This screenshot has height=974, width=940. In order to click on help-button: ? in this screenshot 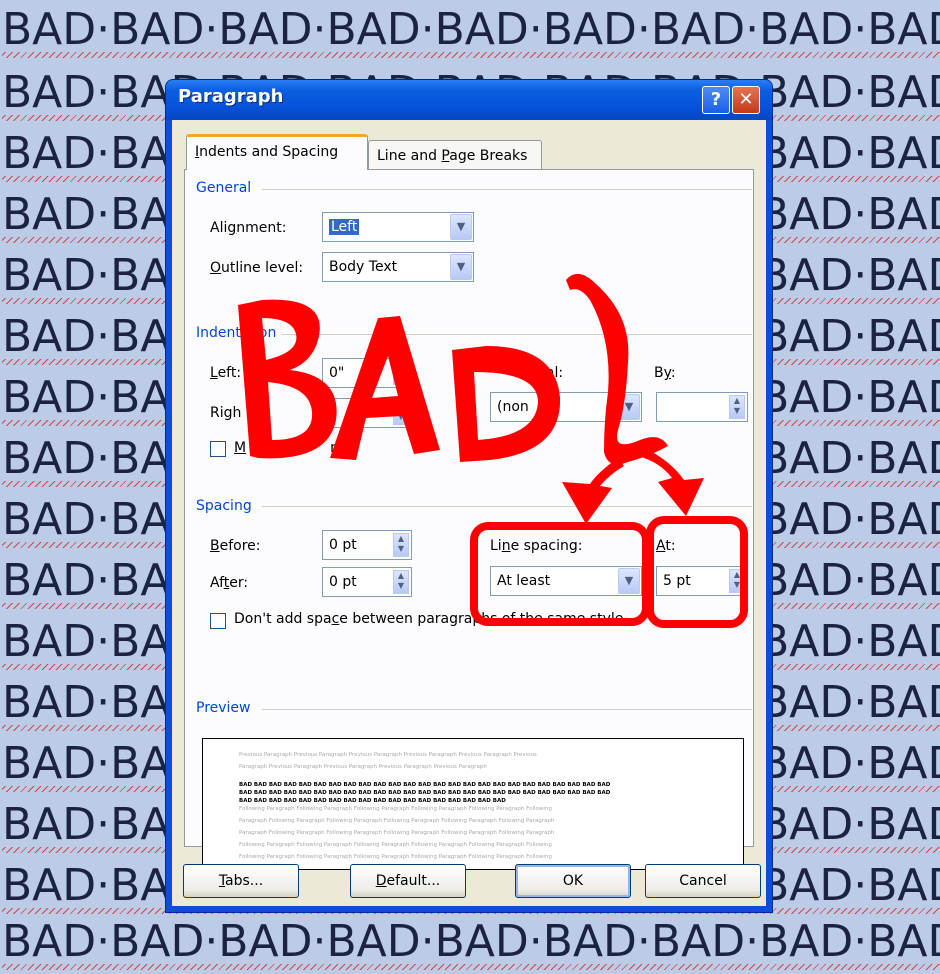, I will do `click(716, 100)`.